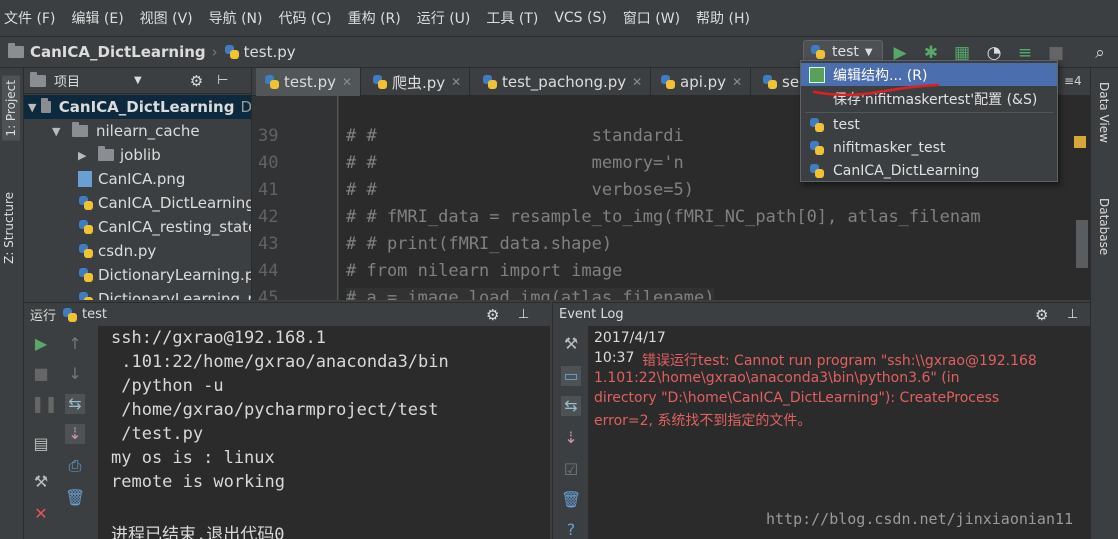  What do you see at coordinates (929, 147) in the screenshot?
I see `menu-item-config-nifitmasker-test: nifitmasker_test` at bounding box center [929, 147].